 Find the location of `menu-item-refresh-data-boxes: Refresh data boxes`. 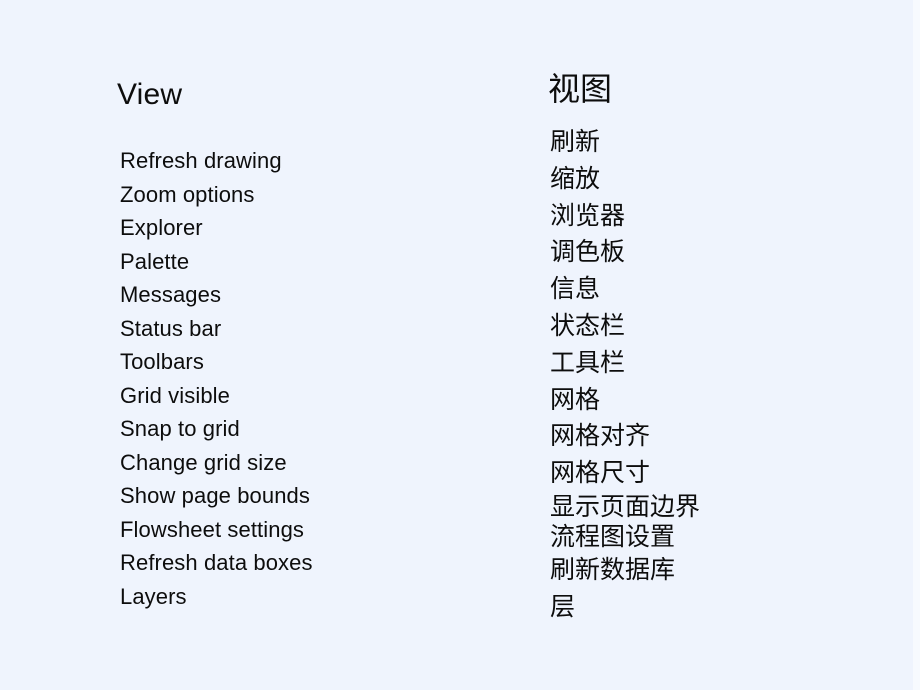

menu-item-refresh-data-boxes: Refresh data boxes is located at coordinates (216, 563).